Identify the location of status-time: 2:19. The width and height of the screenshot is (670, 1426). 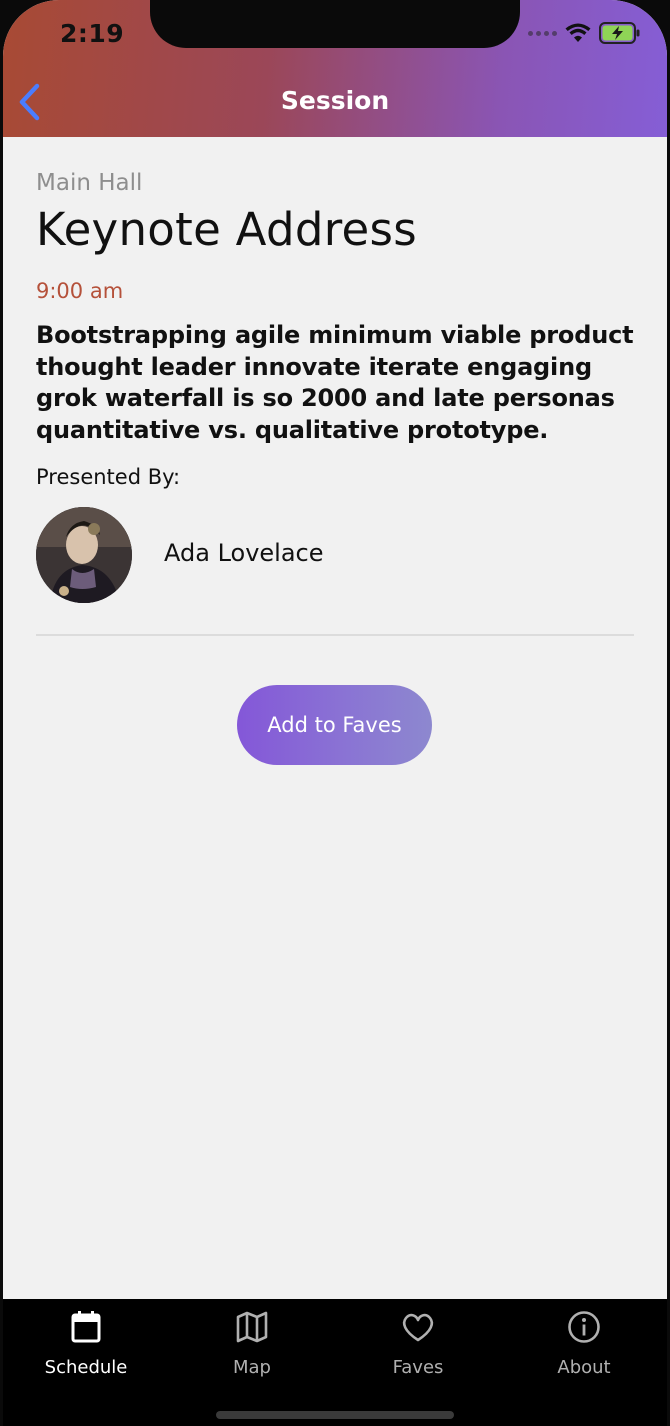
(92, 33).